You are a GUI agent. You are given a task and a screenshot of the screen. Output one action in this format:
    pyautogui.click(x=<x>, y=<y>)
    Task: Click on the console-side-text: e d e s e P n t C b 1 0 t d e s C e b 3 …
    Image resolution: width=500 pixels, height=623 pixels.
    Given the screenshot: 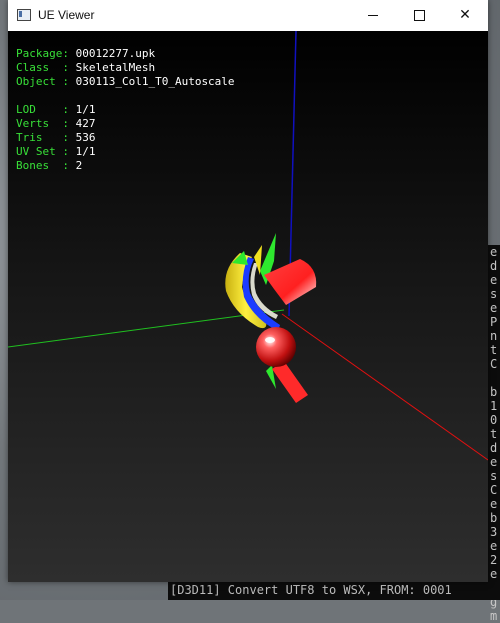 What is the action you would take?
    pyautogui.click(x=494, y=434)
    